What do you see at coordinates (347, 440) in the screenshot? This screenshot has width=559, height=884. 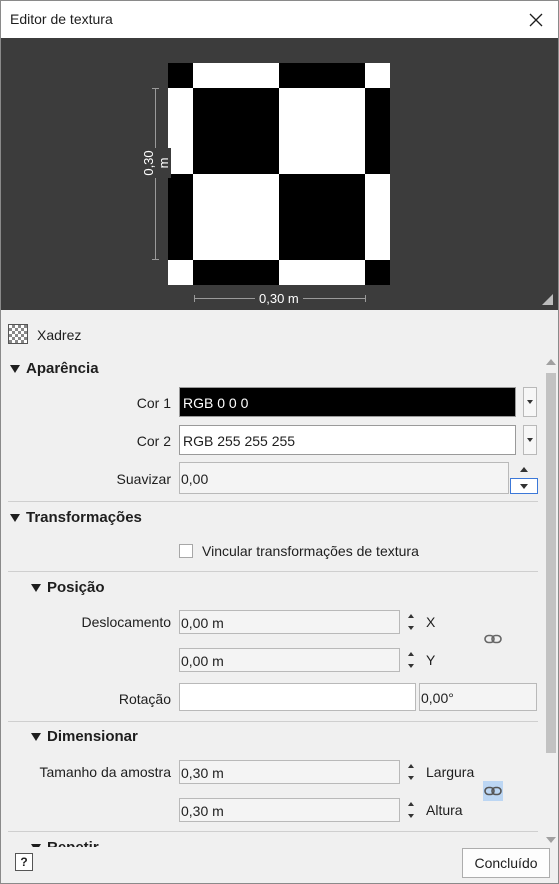 I see `color2-field: RGB 255 255 255` at bounding box center [347, 440].